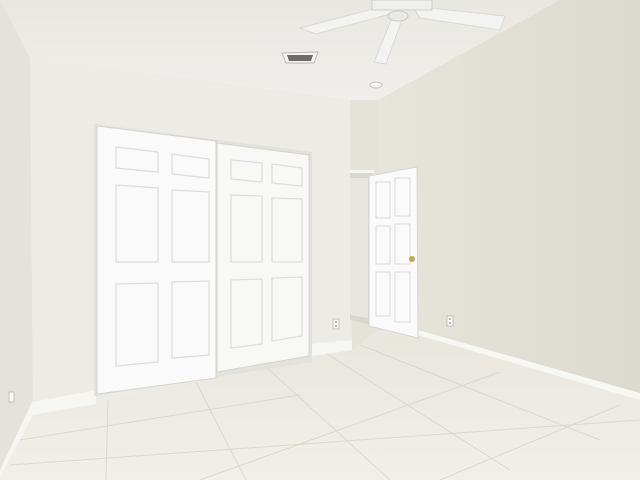 This screenshot has width=640, height=480. I want to click on doorway-frame, so click(362, 171).